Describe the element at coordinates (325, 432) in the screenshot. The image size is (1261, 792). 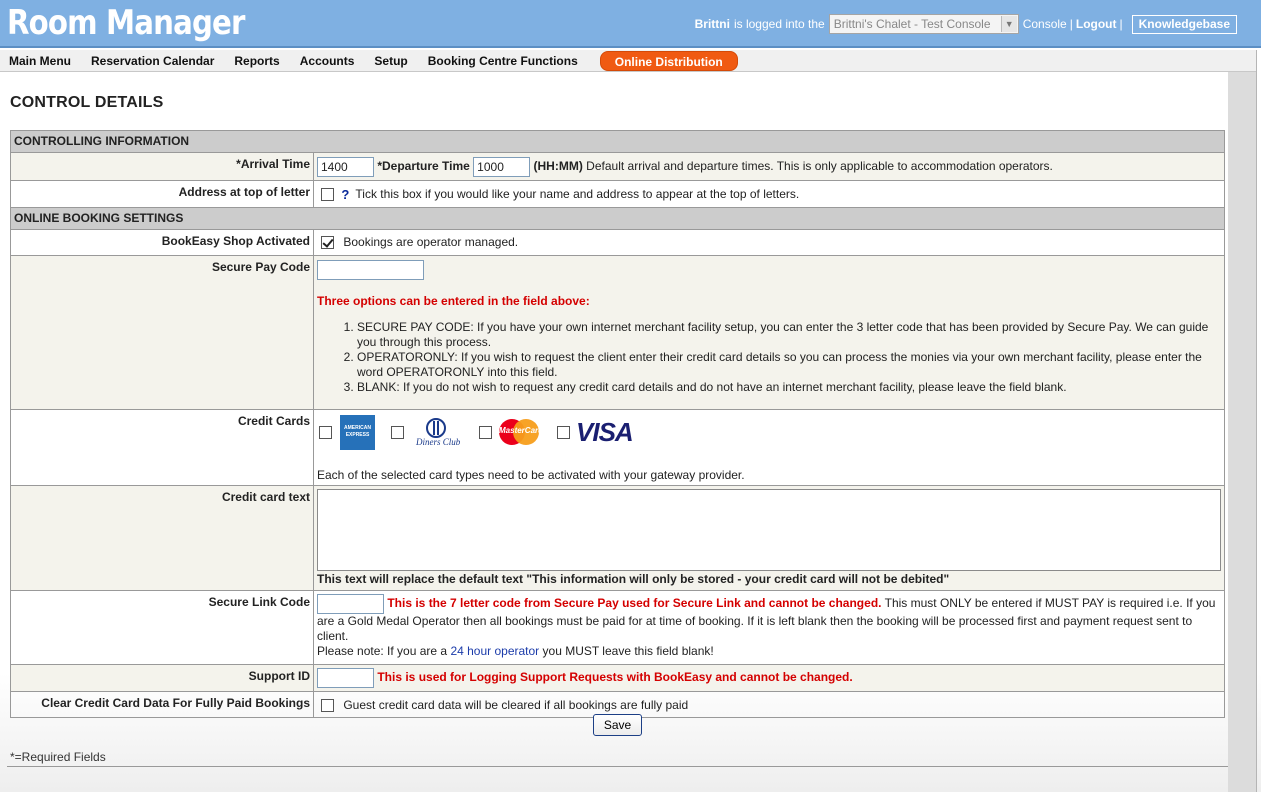
I see `amex-checkbox` at that location.